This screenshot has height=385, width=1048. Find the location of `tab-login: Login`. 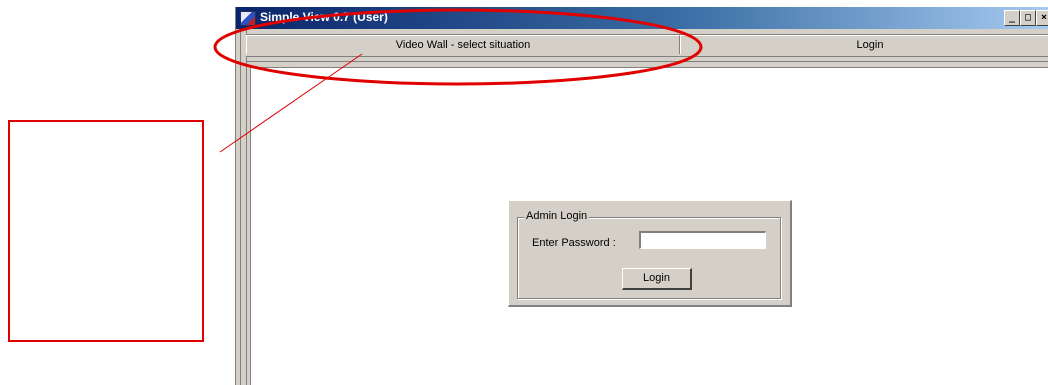

tab-login: Login is located at coordinates (864, 44).